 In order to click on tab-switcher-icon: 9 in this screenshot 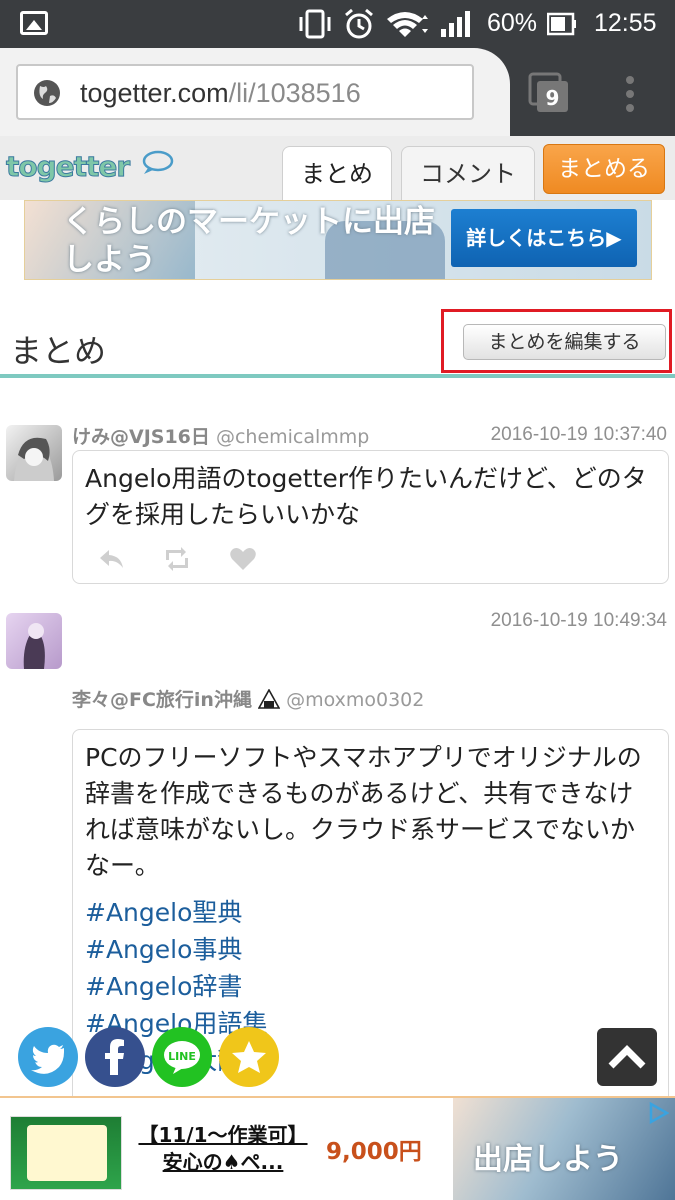, I will do `click(549, 93)`.